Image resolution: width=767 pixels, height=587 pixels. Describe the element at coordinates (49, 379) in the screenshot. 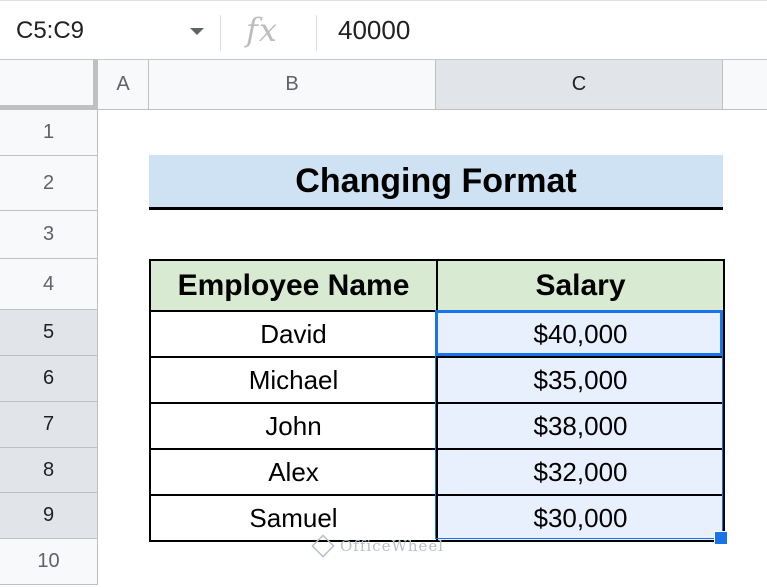

I see `row-header-6: 6` at that location.